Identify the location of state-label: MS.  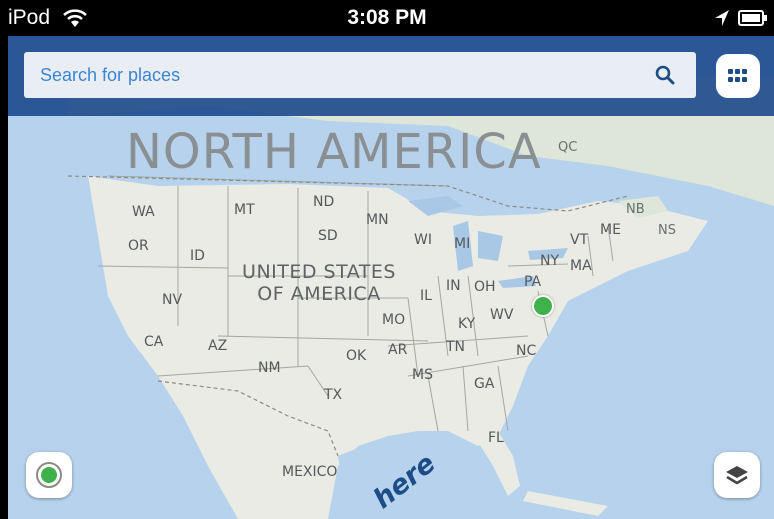
(422, 375).